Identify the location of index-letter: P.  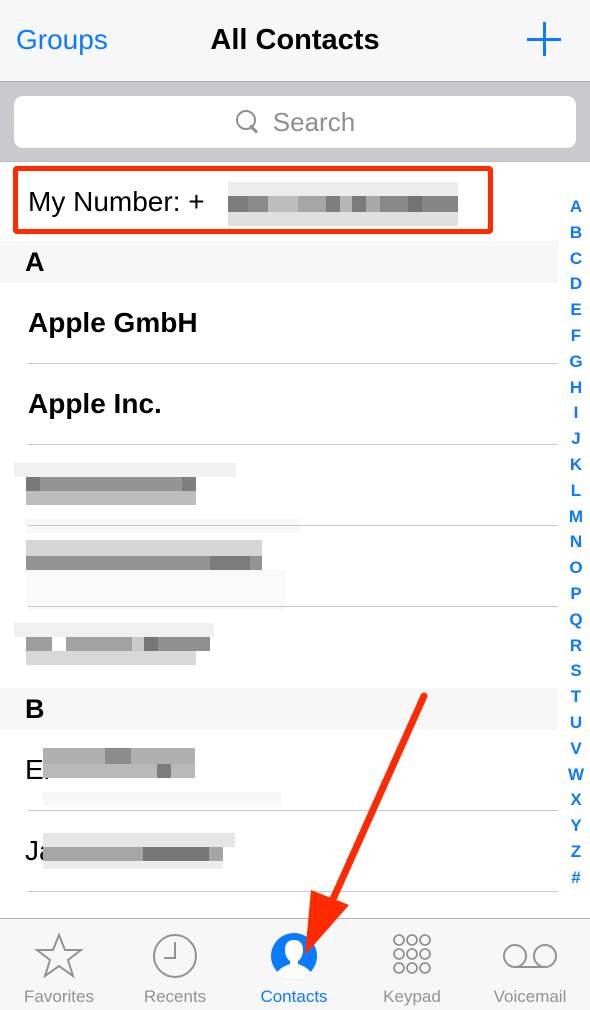
(576, 594).